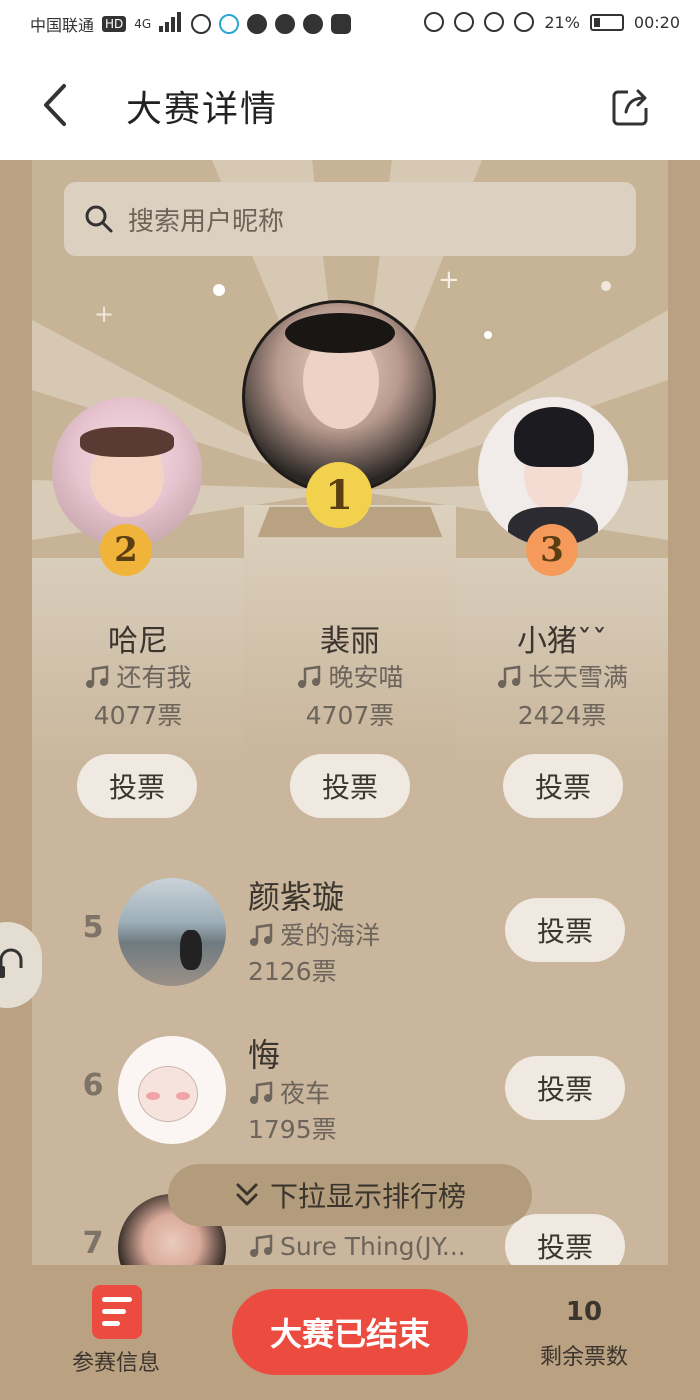  Describe the element at coordinates (229, 24) in the screenshot. I see `assistant-icon` at that location.